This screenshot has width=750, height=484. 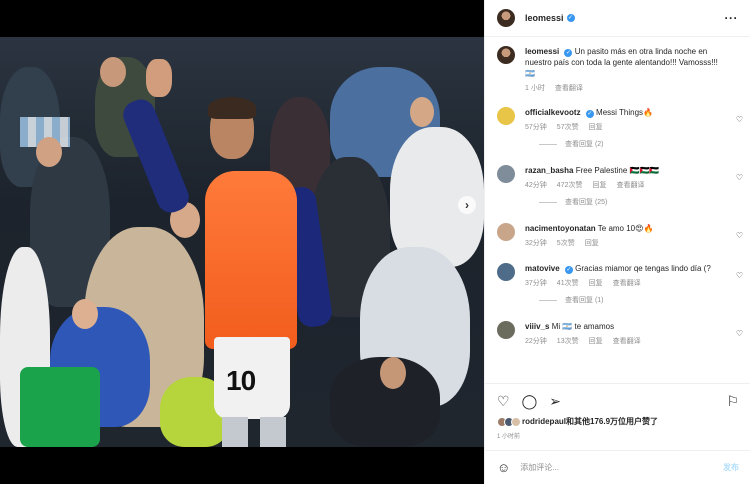 What do you see at coordinates (732, 401) in the screenshot?
I see `bookmark-icon: ⚐` at bounding box center [732, 401].